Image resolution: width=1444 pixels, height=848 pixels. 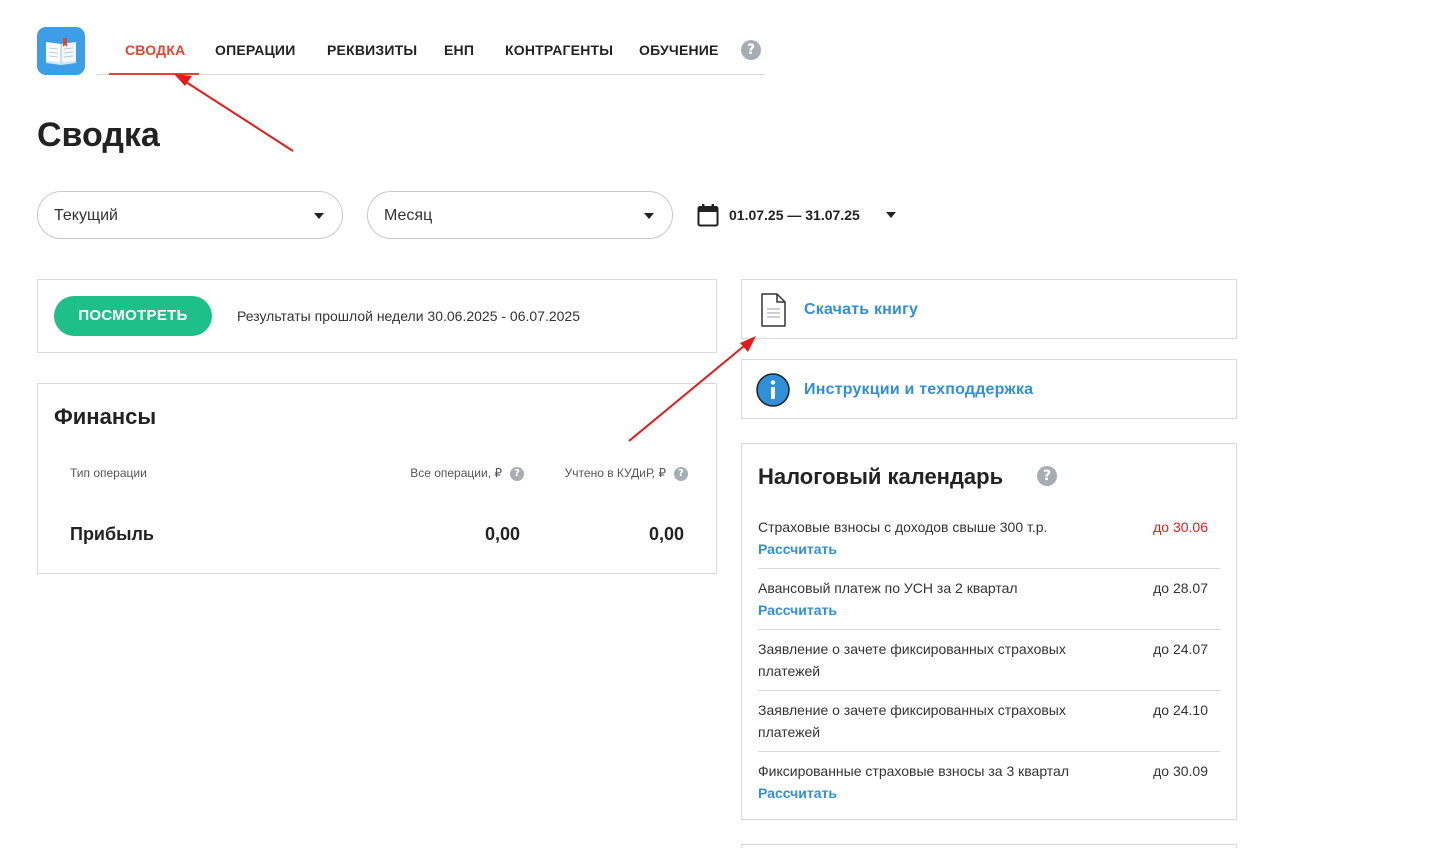 I want to click on tax-item-deadline: до 28.07, so click(x=1180, y=588).